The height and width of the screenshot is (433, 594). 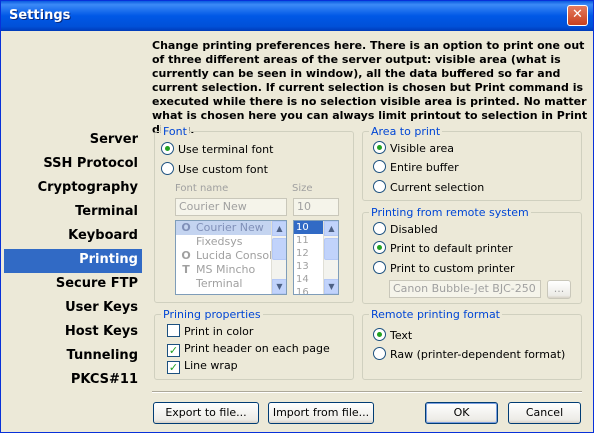 I want to click on use-custom-font-option: Use custom font, so click(x=214, y=170).